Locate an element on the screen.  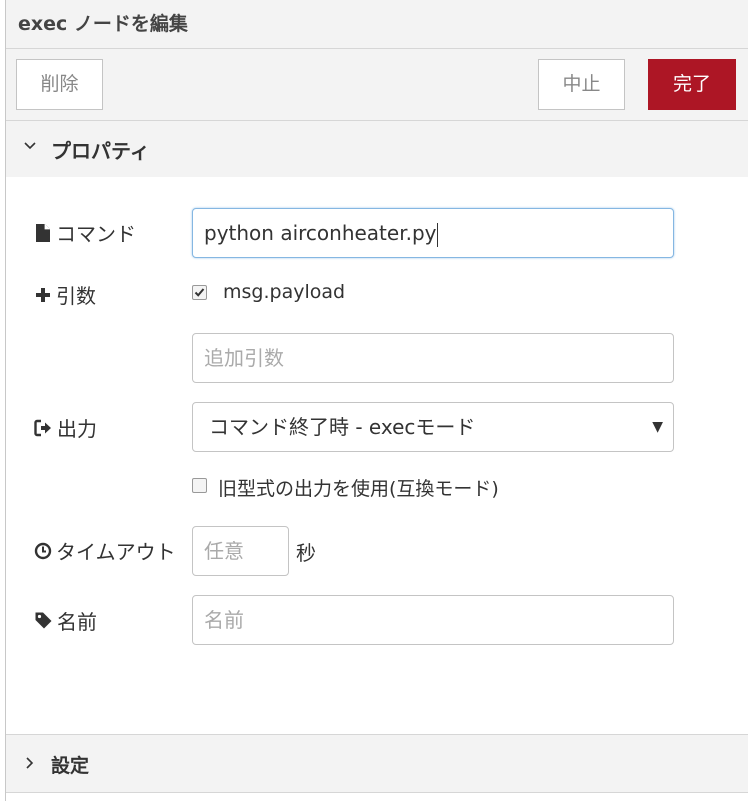
timeout-unit: 秒 is located at coordinates (306, 553).